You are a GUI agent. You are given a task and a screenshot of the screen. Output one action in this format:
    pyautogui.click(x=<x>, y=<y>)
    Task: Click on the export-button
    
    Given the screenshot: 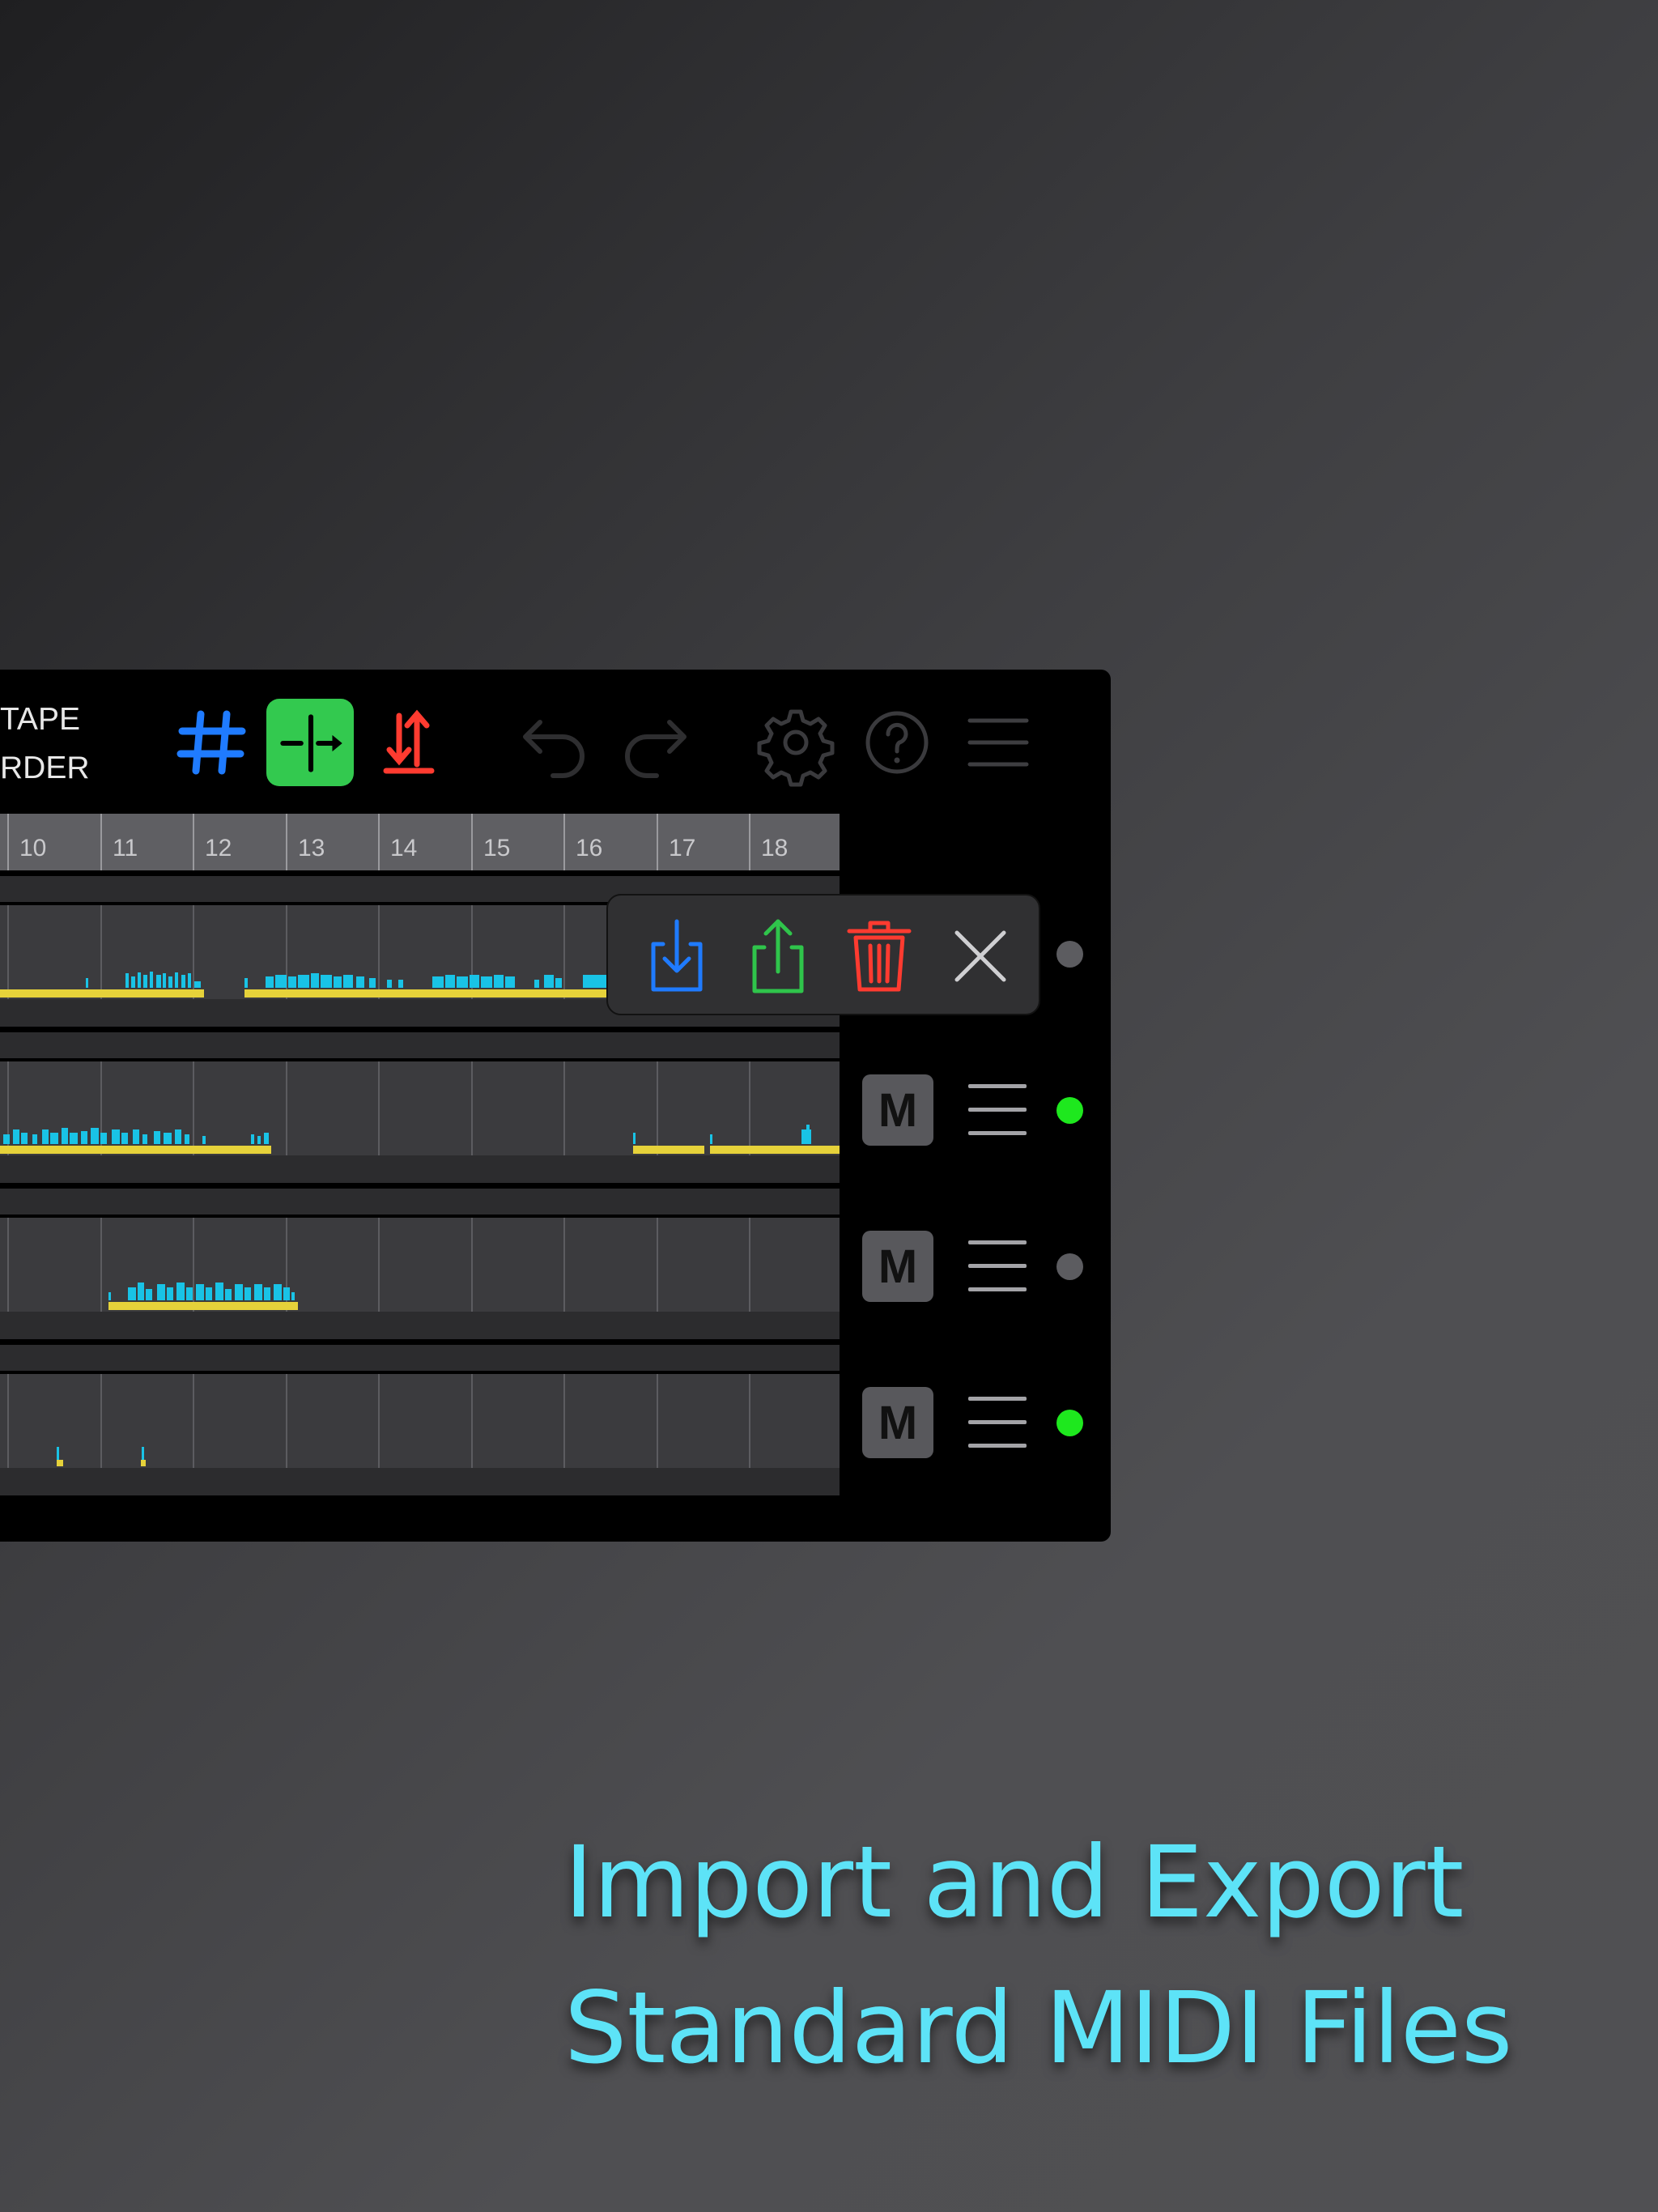 What is the action you would take?
    pyautogui.click(x=778, y=957)
    